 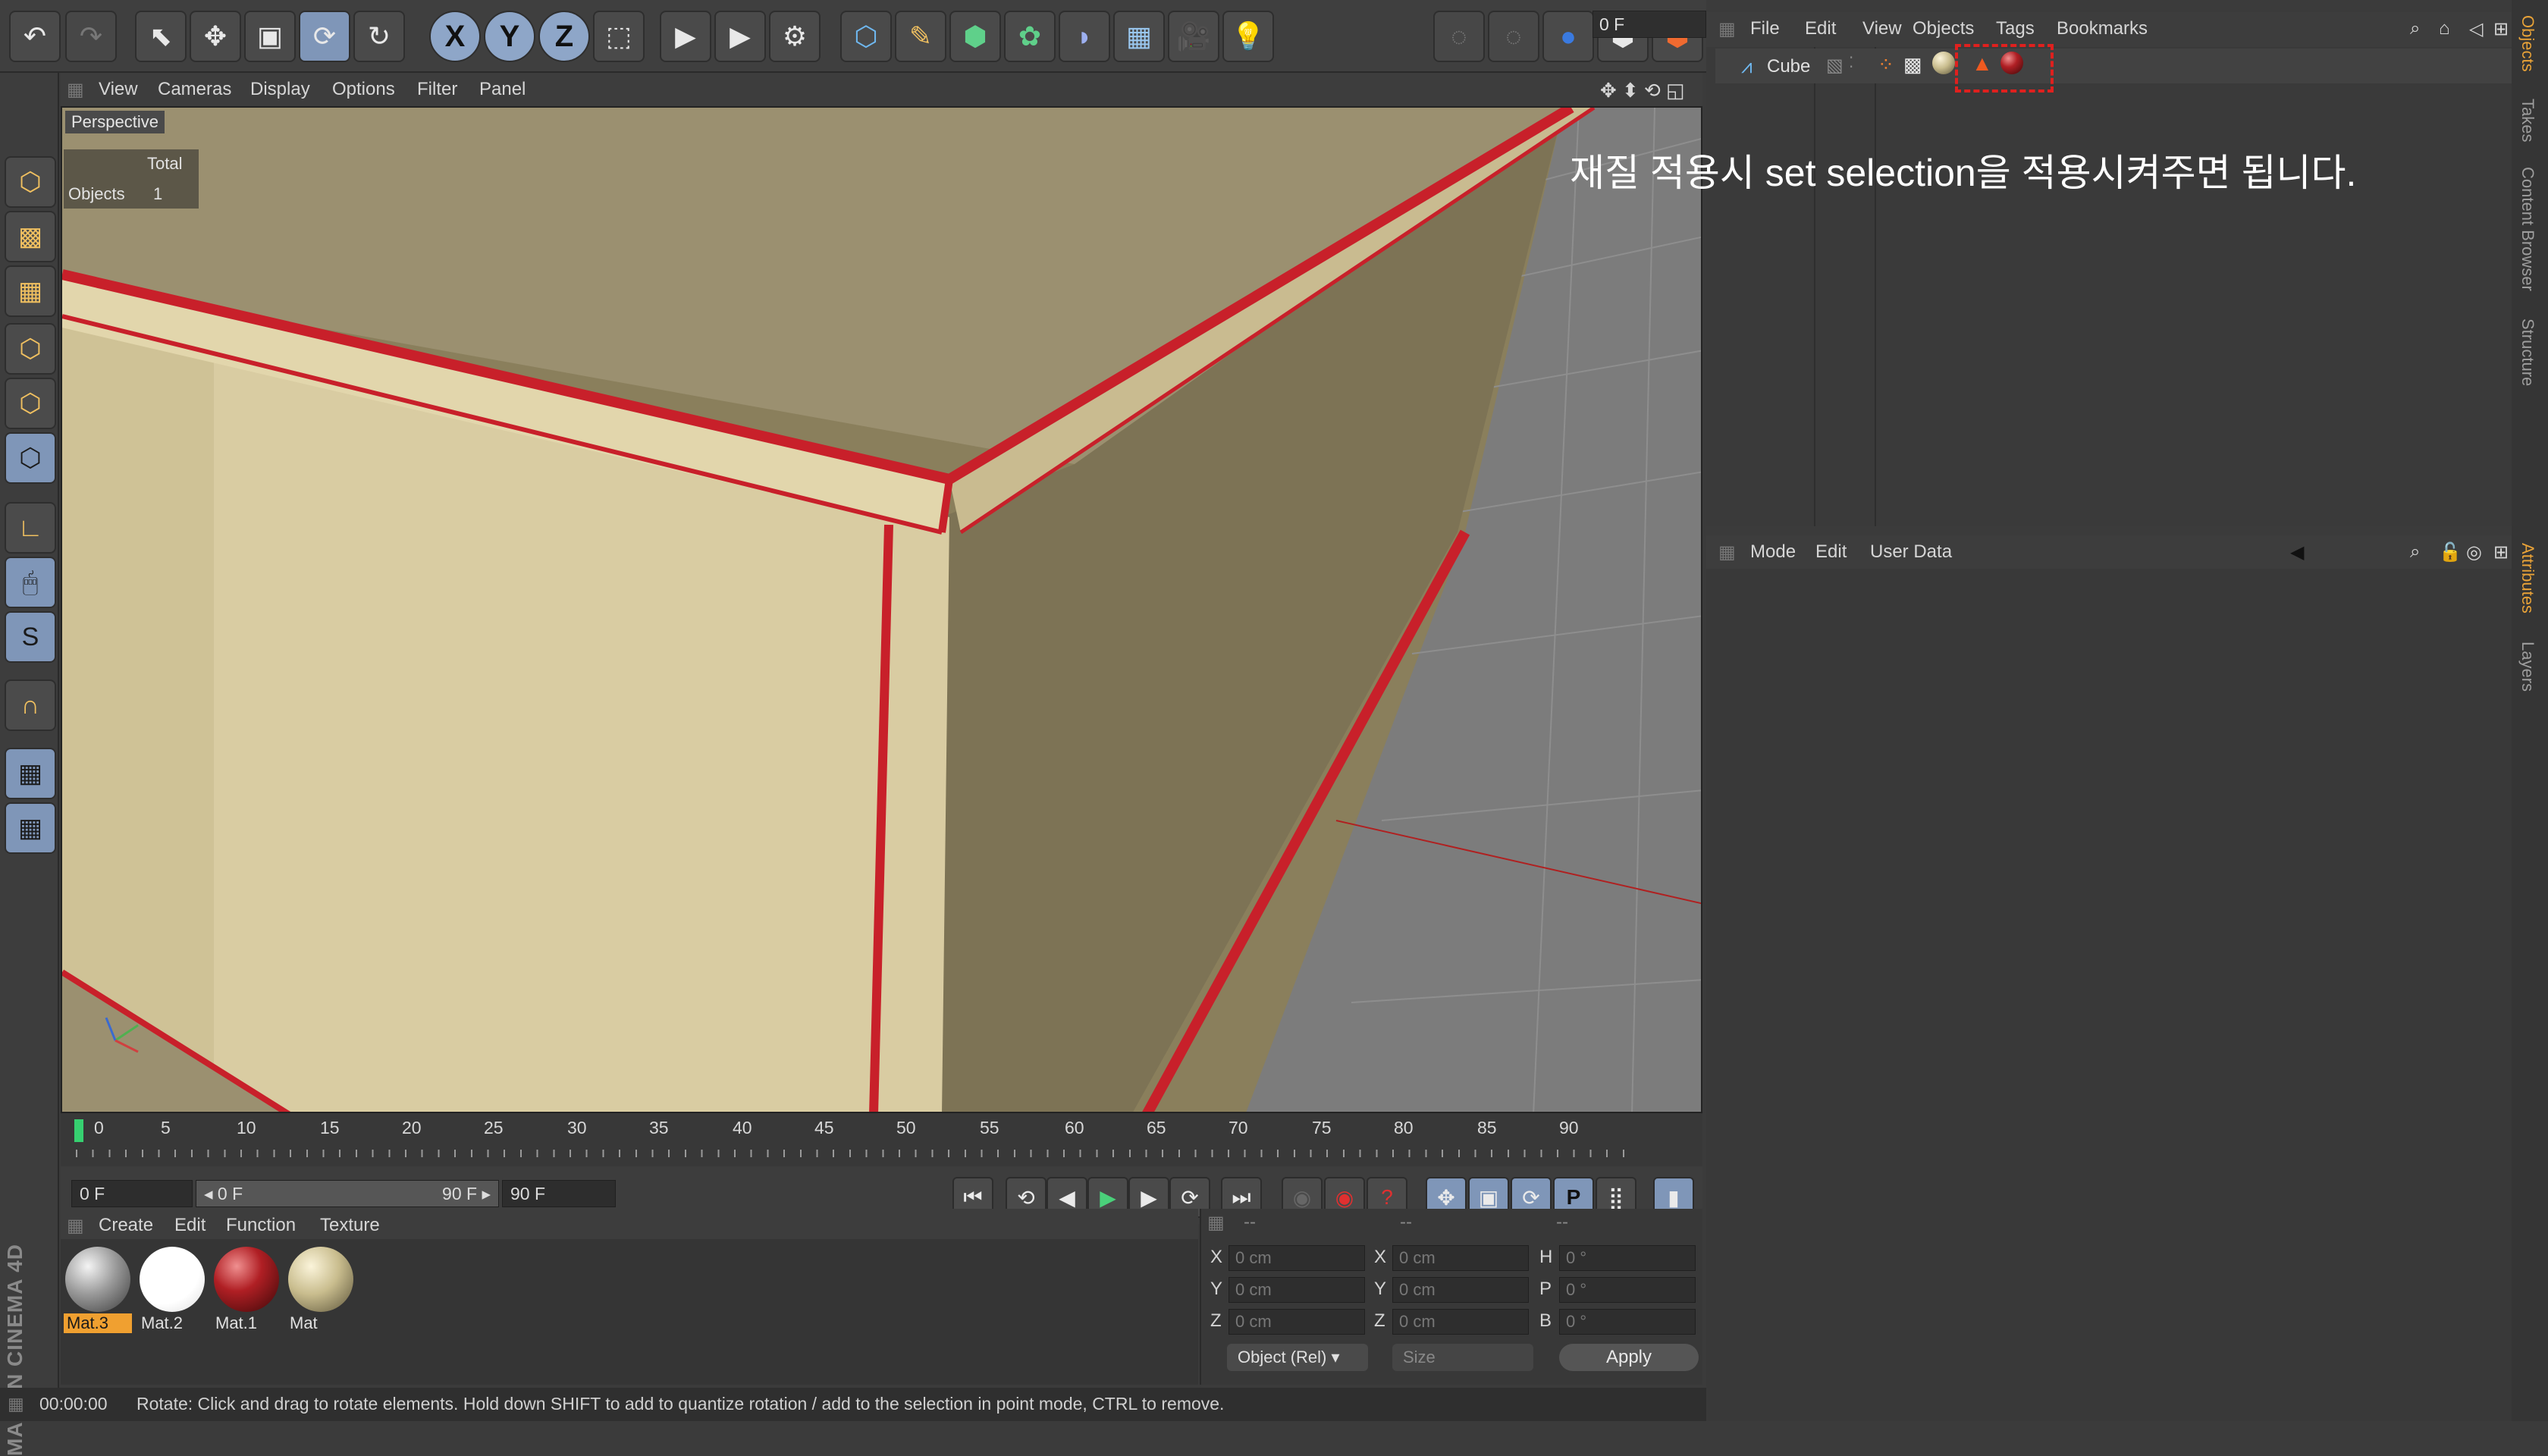 I want to click on texture-mode-button: ▩, so click(x=30, y=236).